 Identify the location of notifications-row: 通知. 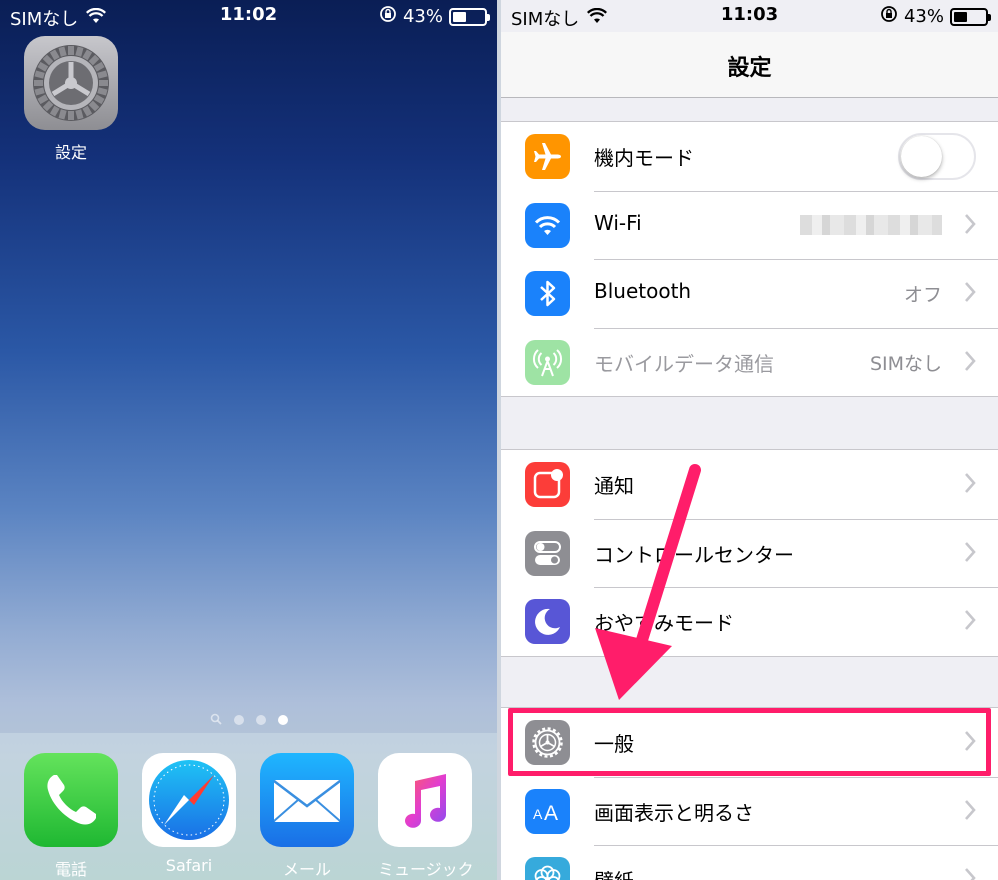
(749, 484).